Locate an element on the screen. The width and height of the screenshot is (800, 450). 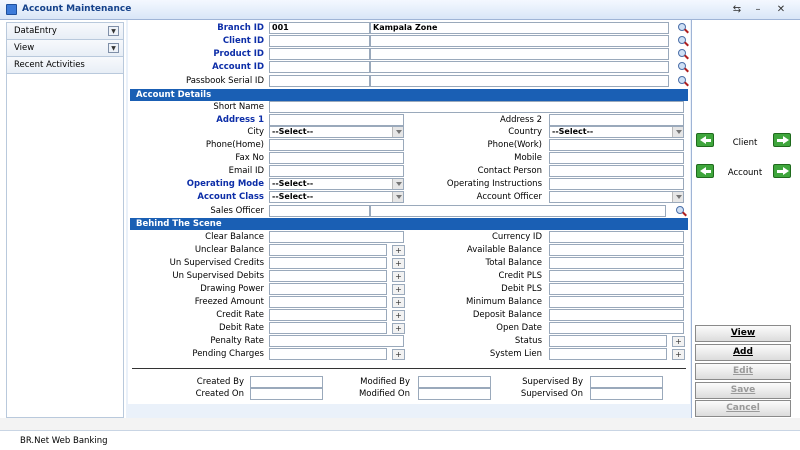
operating-mode-value: --Select-- is located at coordinates (293, 183).